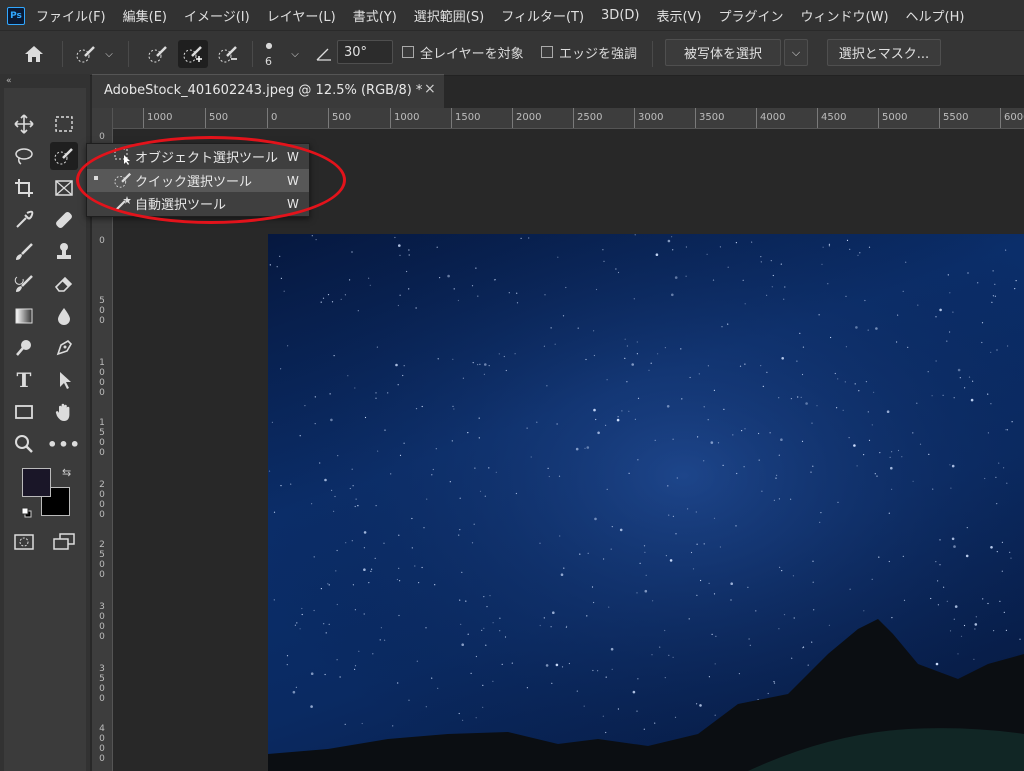 Image resolution: width=1024 pixels, height=771 pixels. Describe the element at coordinates (217, 15) in the screenshot. I see `menu-image: イメージ(I)` at that location.